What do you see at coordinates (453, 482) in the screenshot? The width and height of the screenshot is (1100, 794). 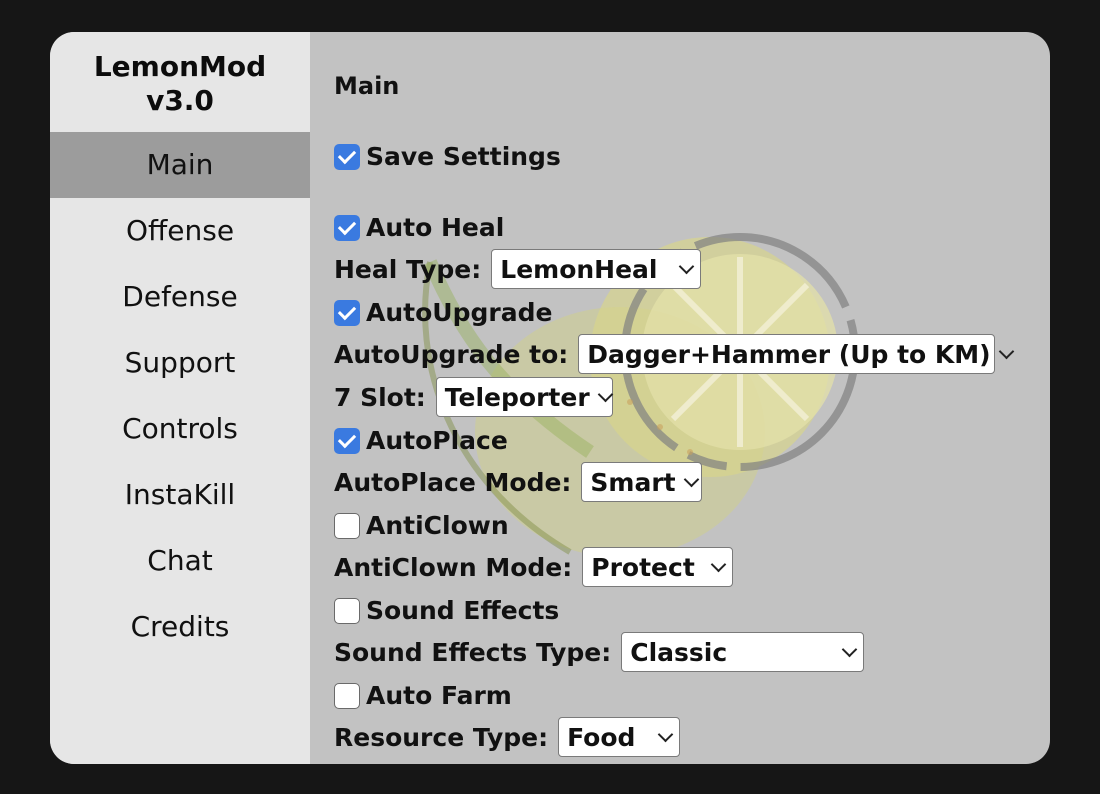 I see `auto-place-mode-label: AutoPlace Mode:` at bounding box center [453, 482].